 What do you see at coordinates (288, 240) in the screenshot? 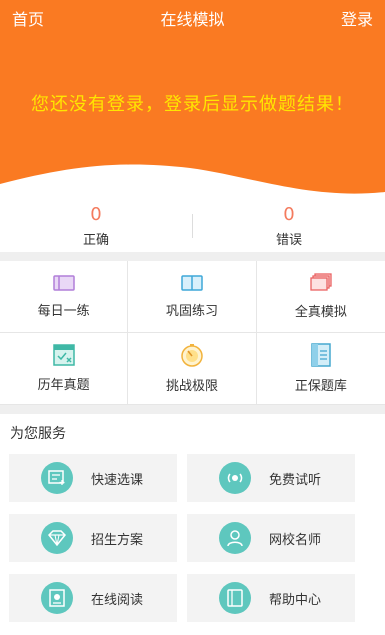
I see `wrong-label: 错误` at bounding box center [288, 240].